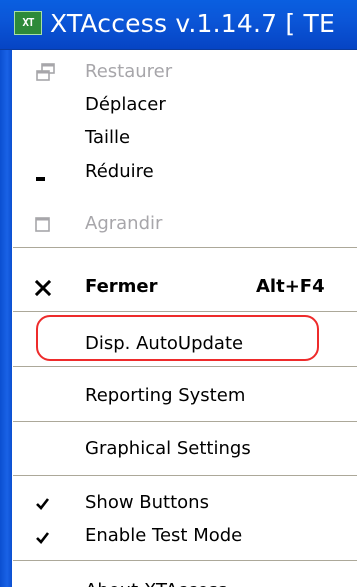  What do you see at coordinates (125, 104) in the screenshot?
I see `menu-item-label: Déplacer` at bounding box center [125, 104].